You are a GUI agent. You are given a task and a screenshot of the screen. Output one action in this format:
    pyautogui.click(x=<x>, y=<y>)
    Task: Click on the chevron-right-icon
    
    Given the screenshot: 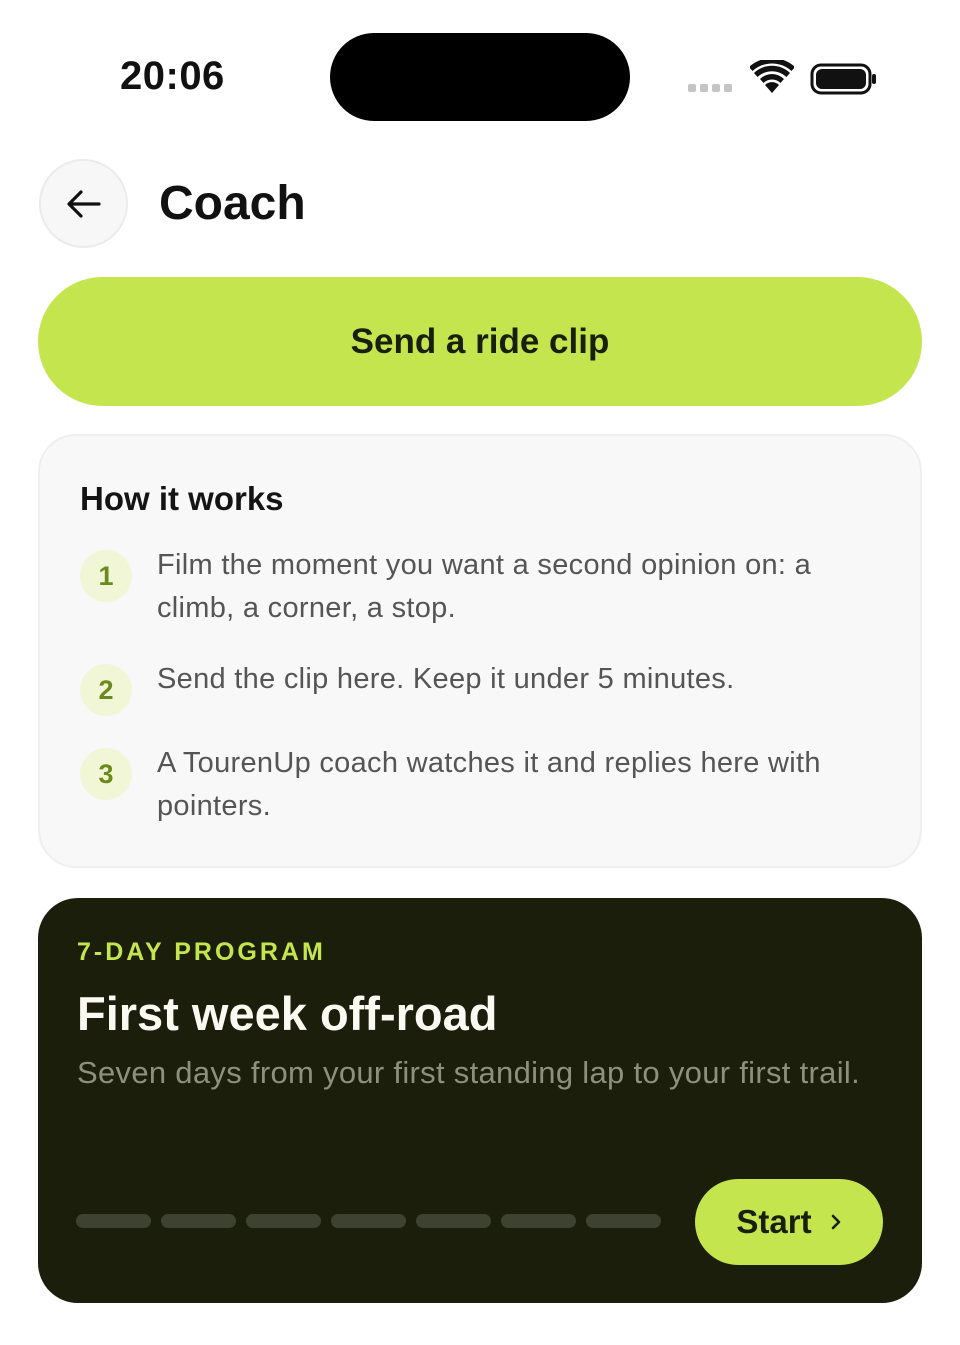 What is the action you would take?
    pyautogui.click(x=835, y=1222)
    